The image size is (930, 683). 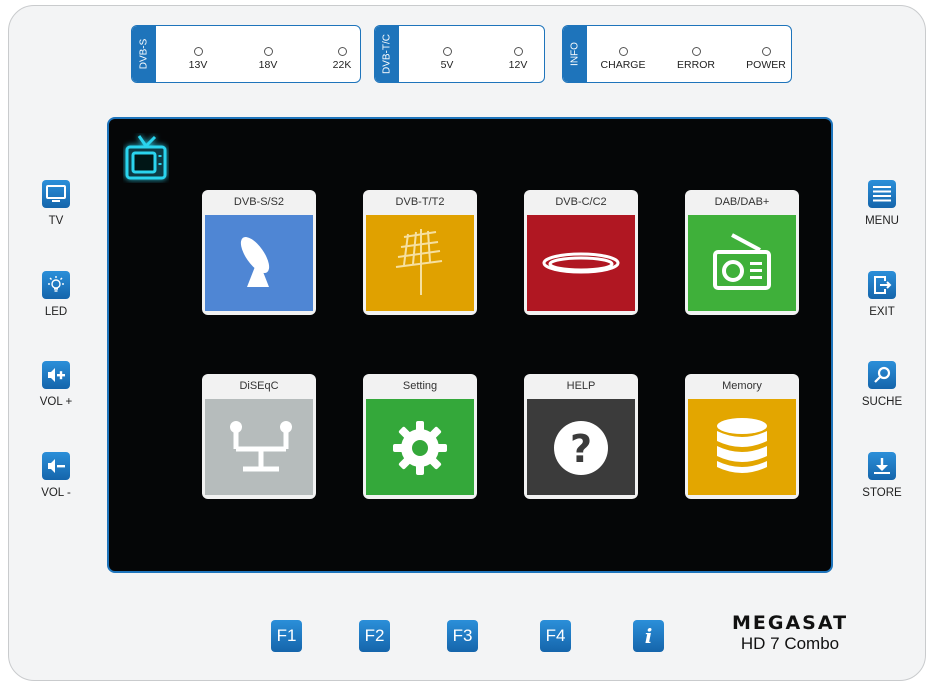 What do you see at coordinates (286, 636) in the screenshot?
I see `f1-key: F1` at bounding box center [286, 636].